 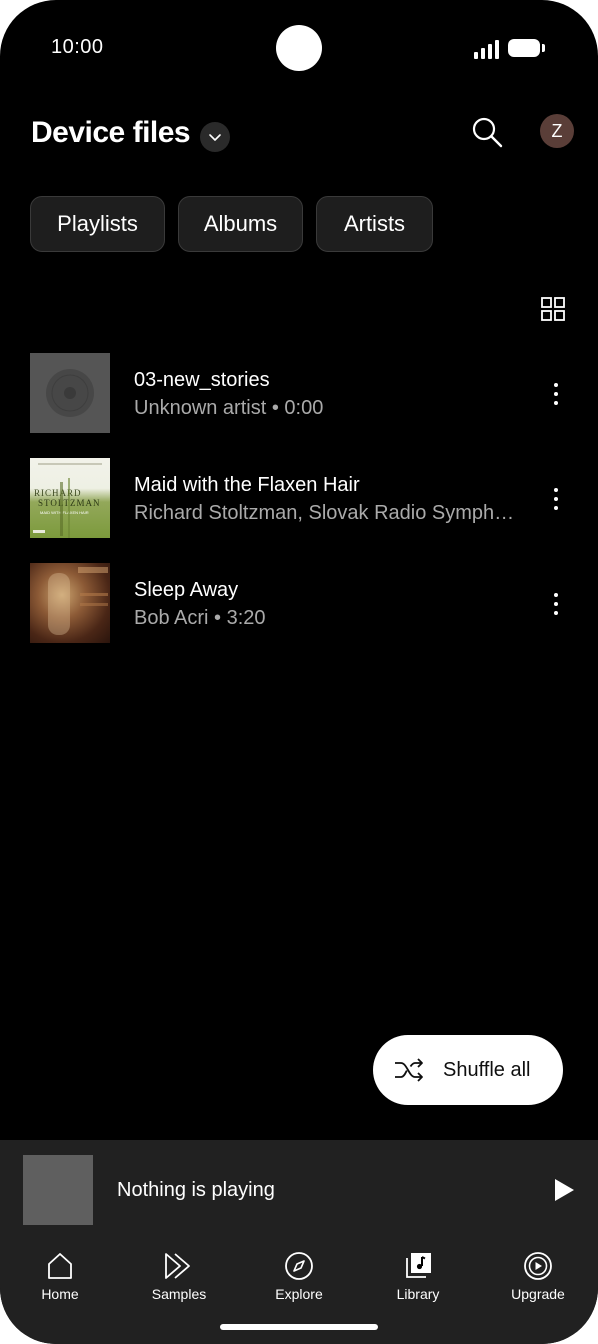 What do you see at coordinates (409, 1070) in the screenshot?
I see `shuffle-icon` at bounding box center [409, 1070].